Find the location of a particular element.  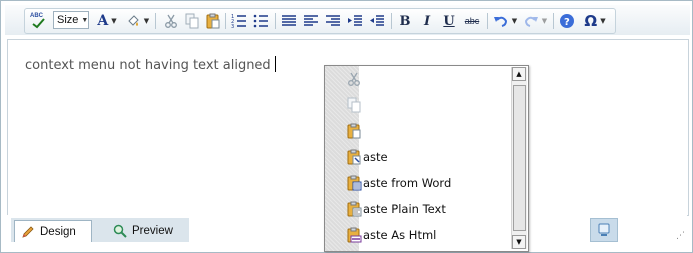

triangle-up-icon: ▲ is located at coordinates (519, 74).